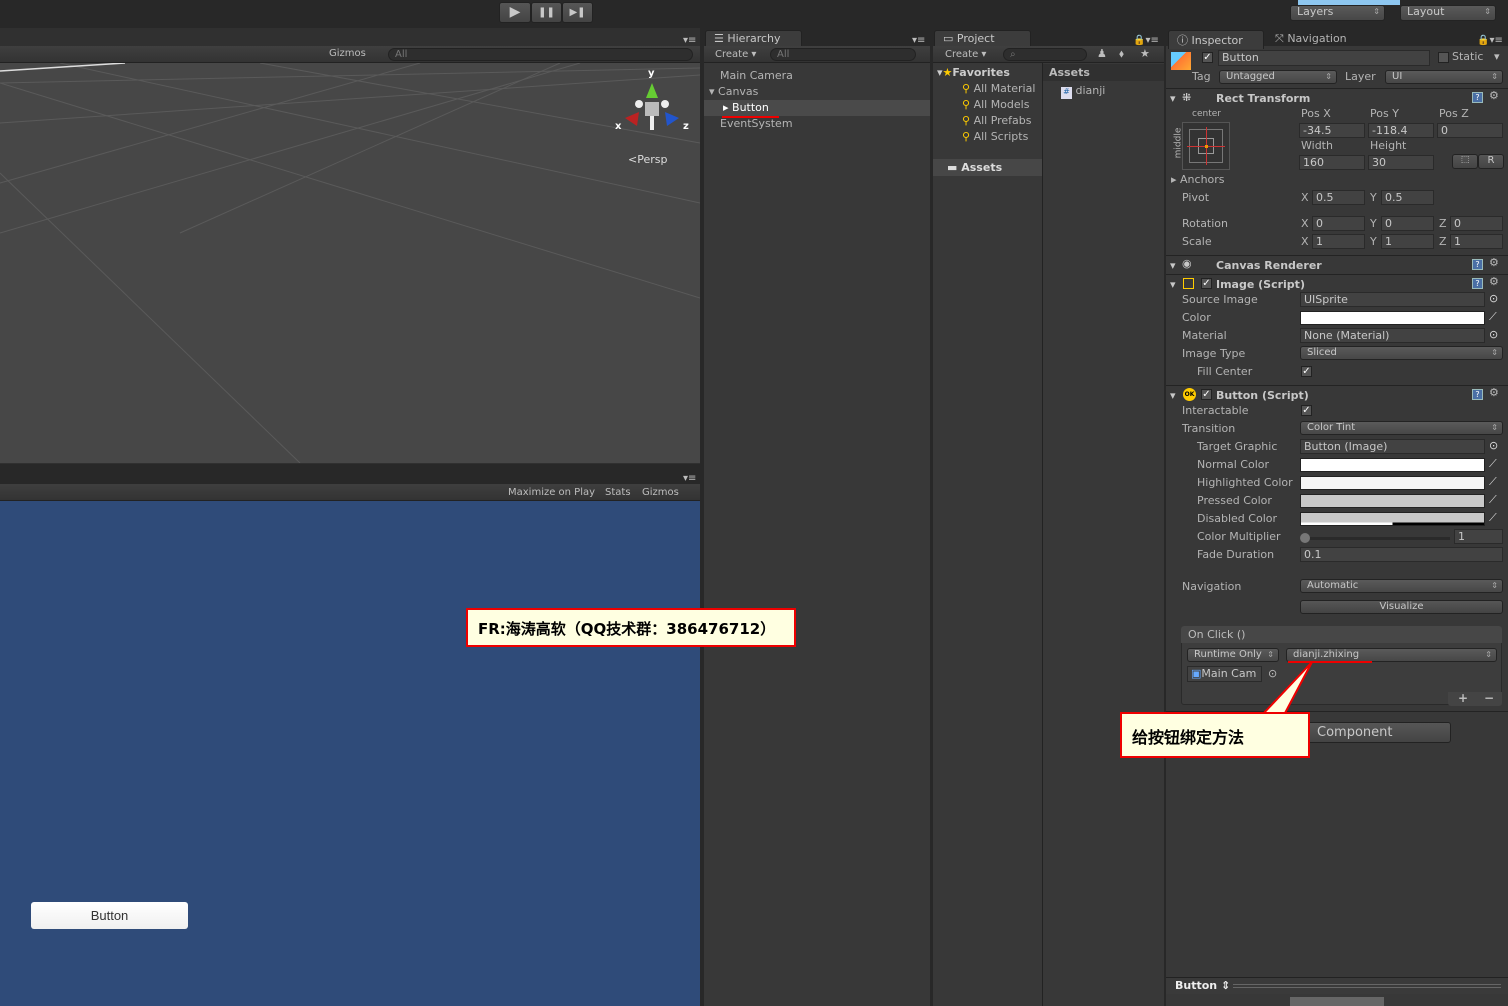  I want to click on active-checkbox: ✓, so click(1207, 57).